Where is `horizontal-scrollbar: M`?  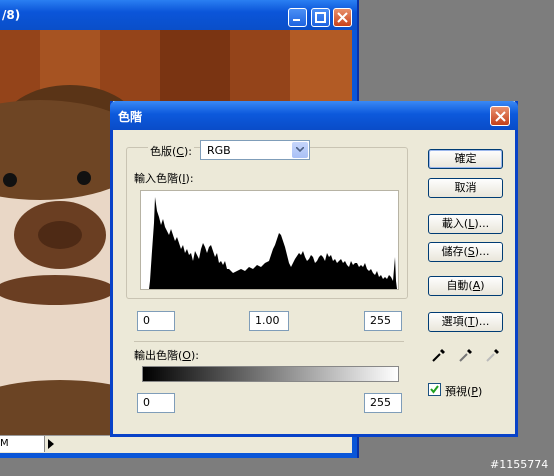 horizontal-scrollbar: M is located at coordinates (176, 444).